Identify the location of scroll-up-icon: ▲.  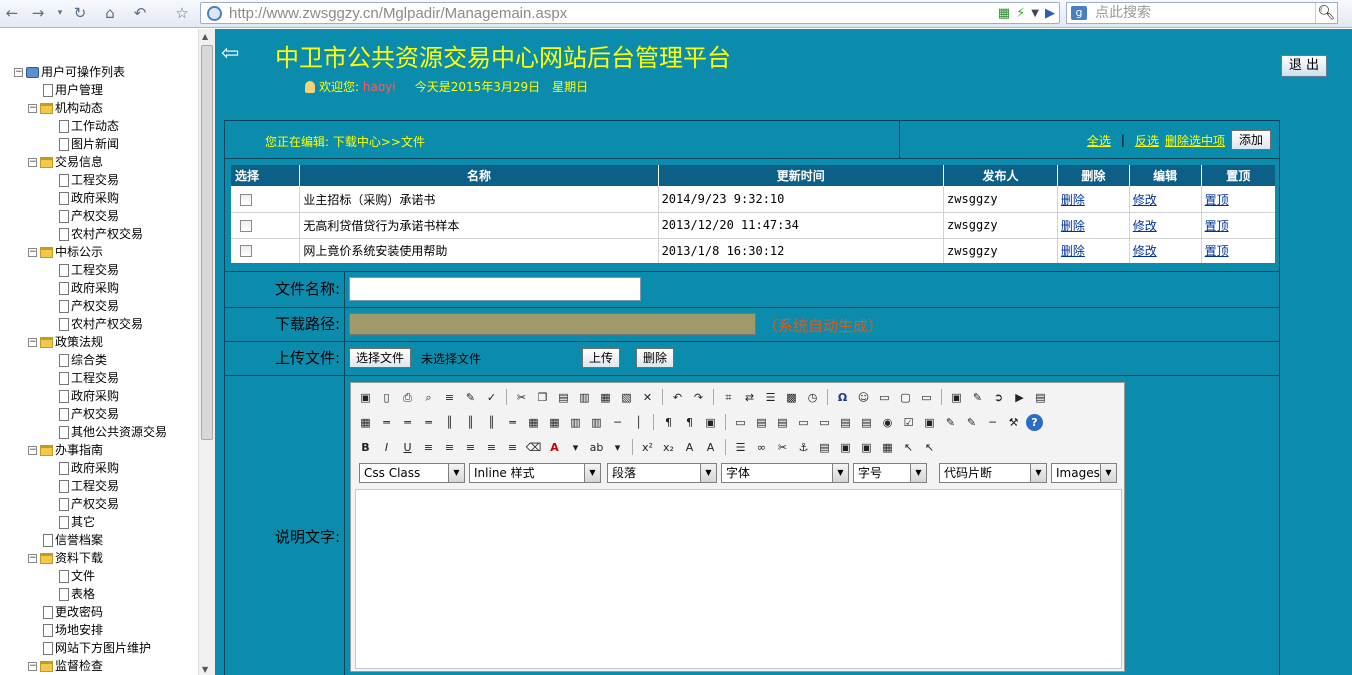
(205, 36).